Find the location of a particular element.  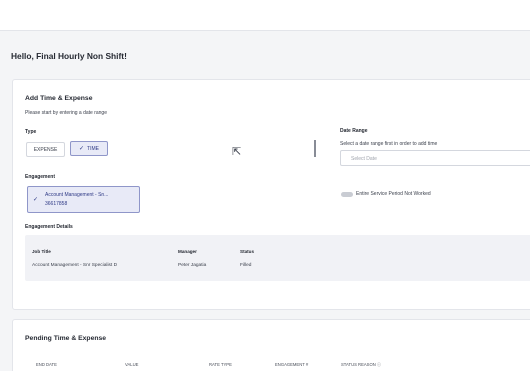

date-range-label: Date Range is located at coordinates (354, 131).